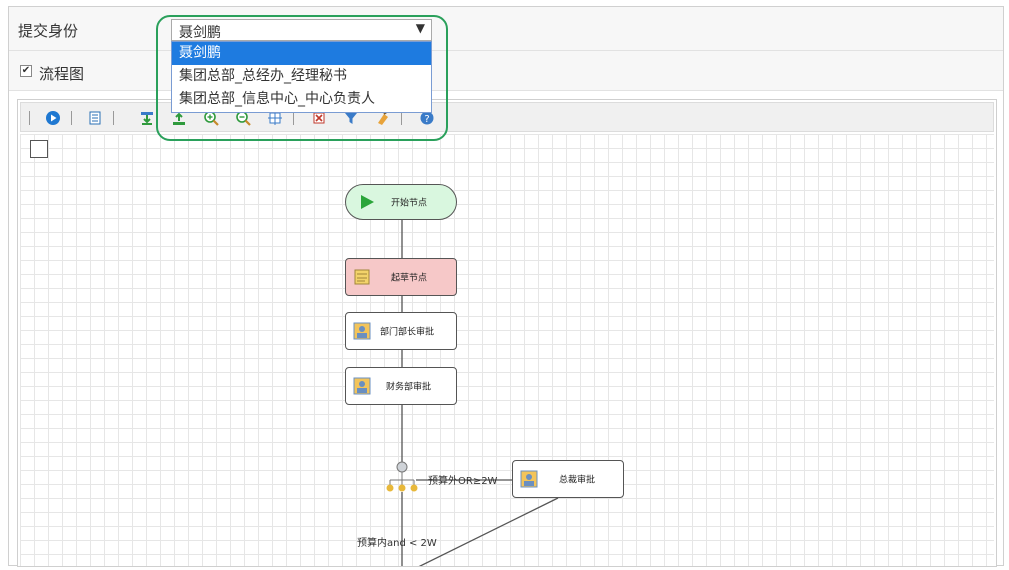 This screenshot has height=570, width=1009. What do you see at coordinates (301, 53) in the screenshot?
I see `identity-option: 聂剑鹏` at bounding box center [301, 53].